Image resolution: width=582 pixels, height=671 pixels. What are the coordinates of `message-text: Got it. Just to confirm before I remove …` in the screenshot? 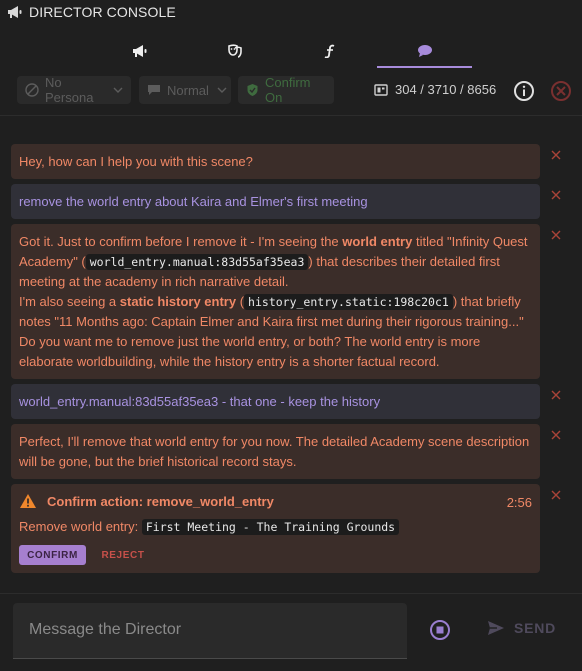 It's located at (181, 241).